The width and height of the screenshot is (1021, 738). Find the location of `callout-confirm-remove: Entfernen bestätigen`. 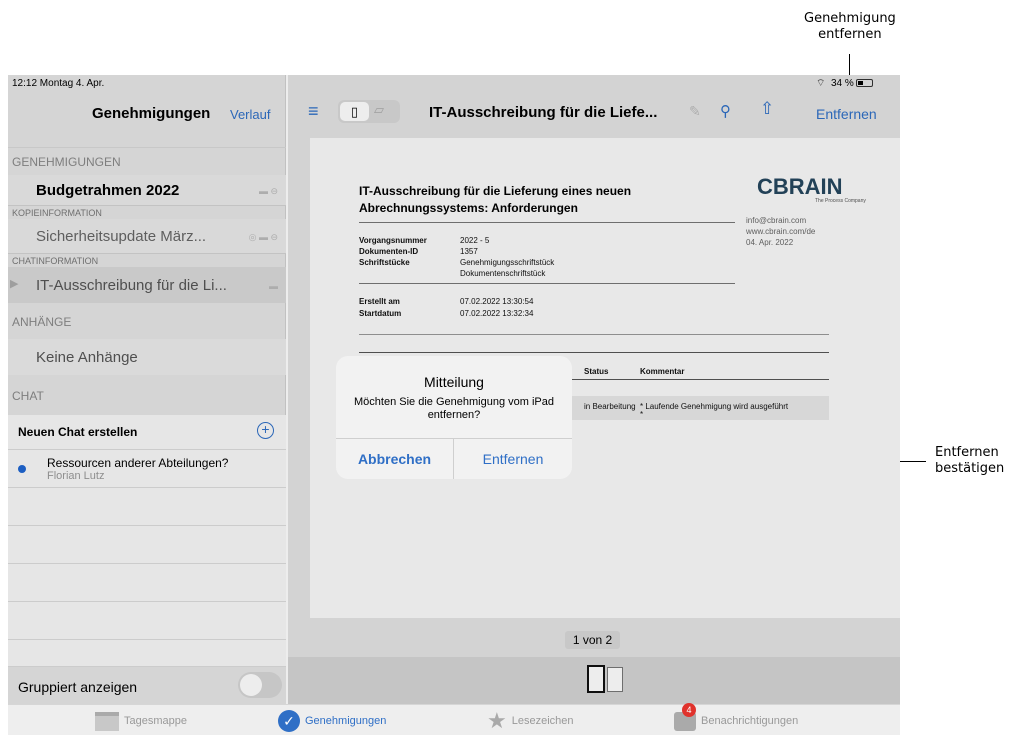

callout-confirm-remove: Entfernen bestätigen is located at coordinates (970, 460).